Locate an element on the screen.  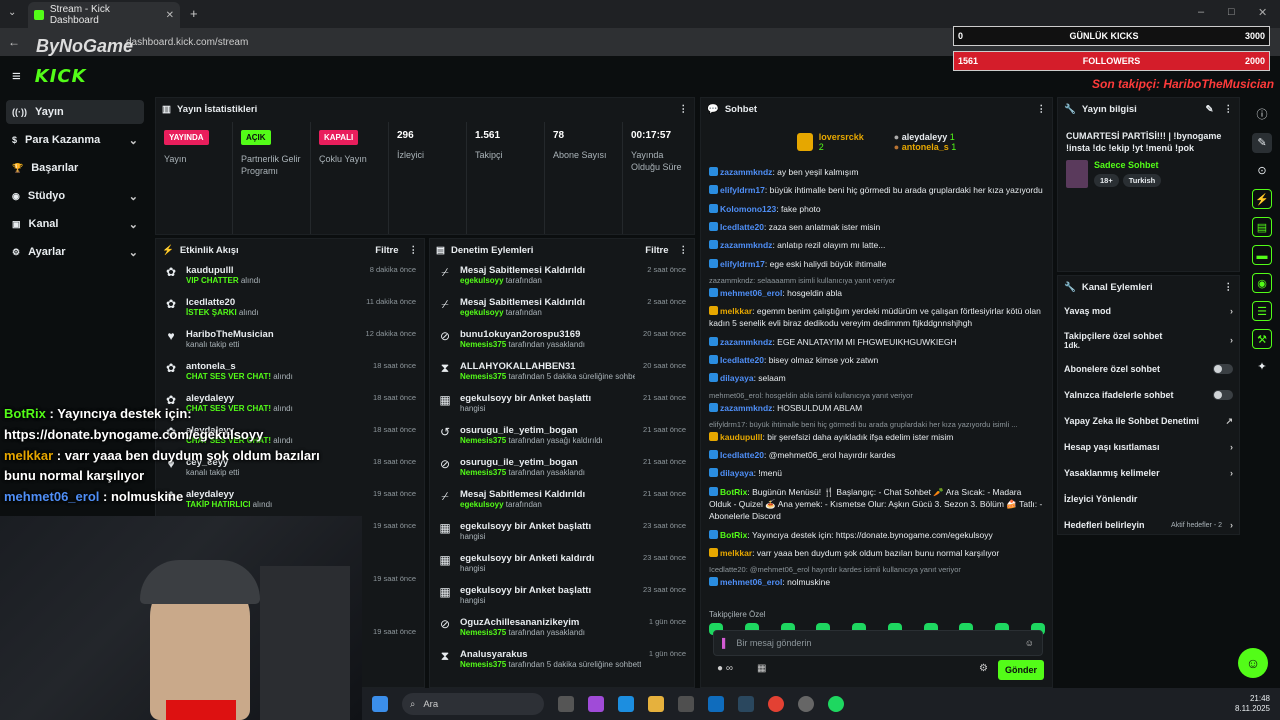
channel-action-item: Abonelere özel sohbet is located at coordinates (1148, 369).